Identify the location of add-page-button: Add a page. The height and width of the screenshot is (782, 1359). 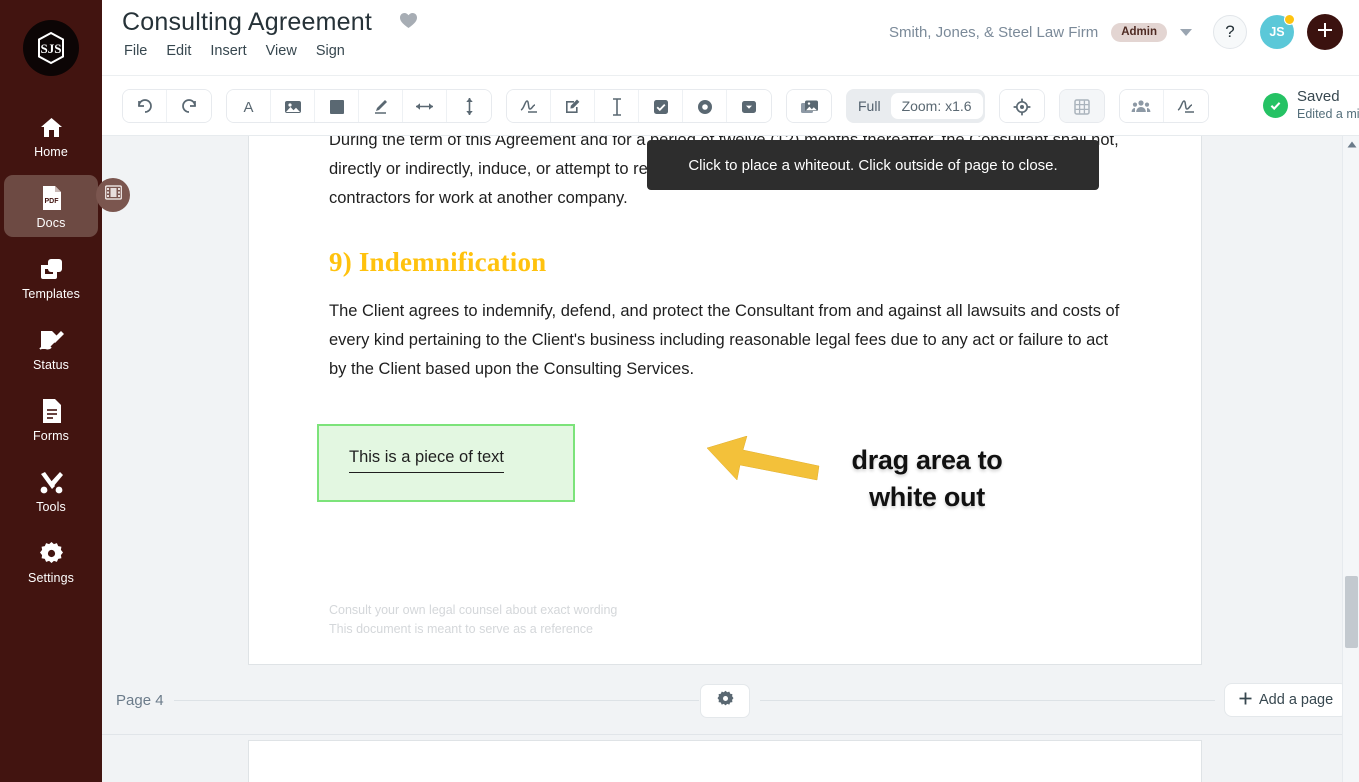
(1286, 700).